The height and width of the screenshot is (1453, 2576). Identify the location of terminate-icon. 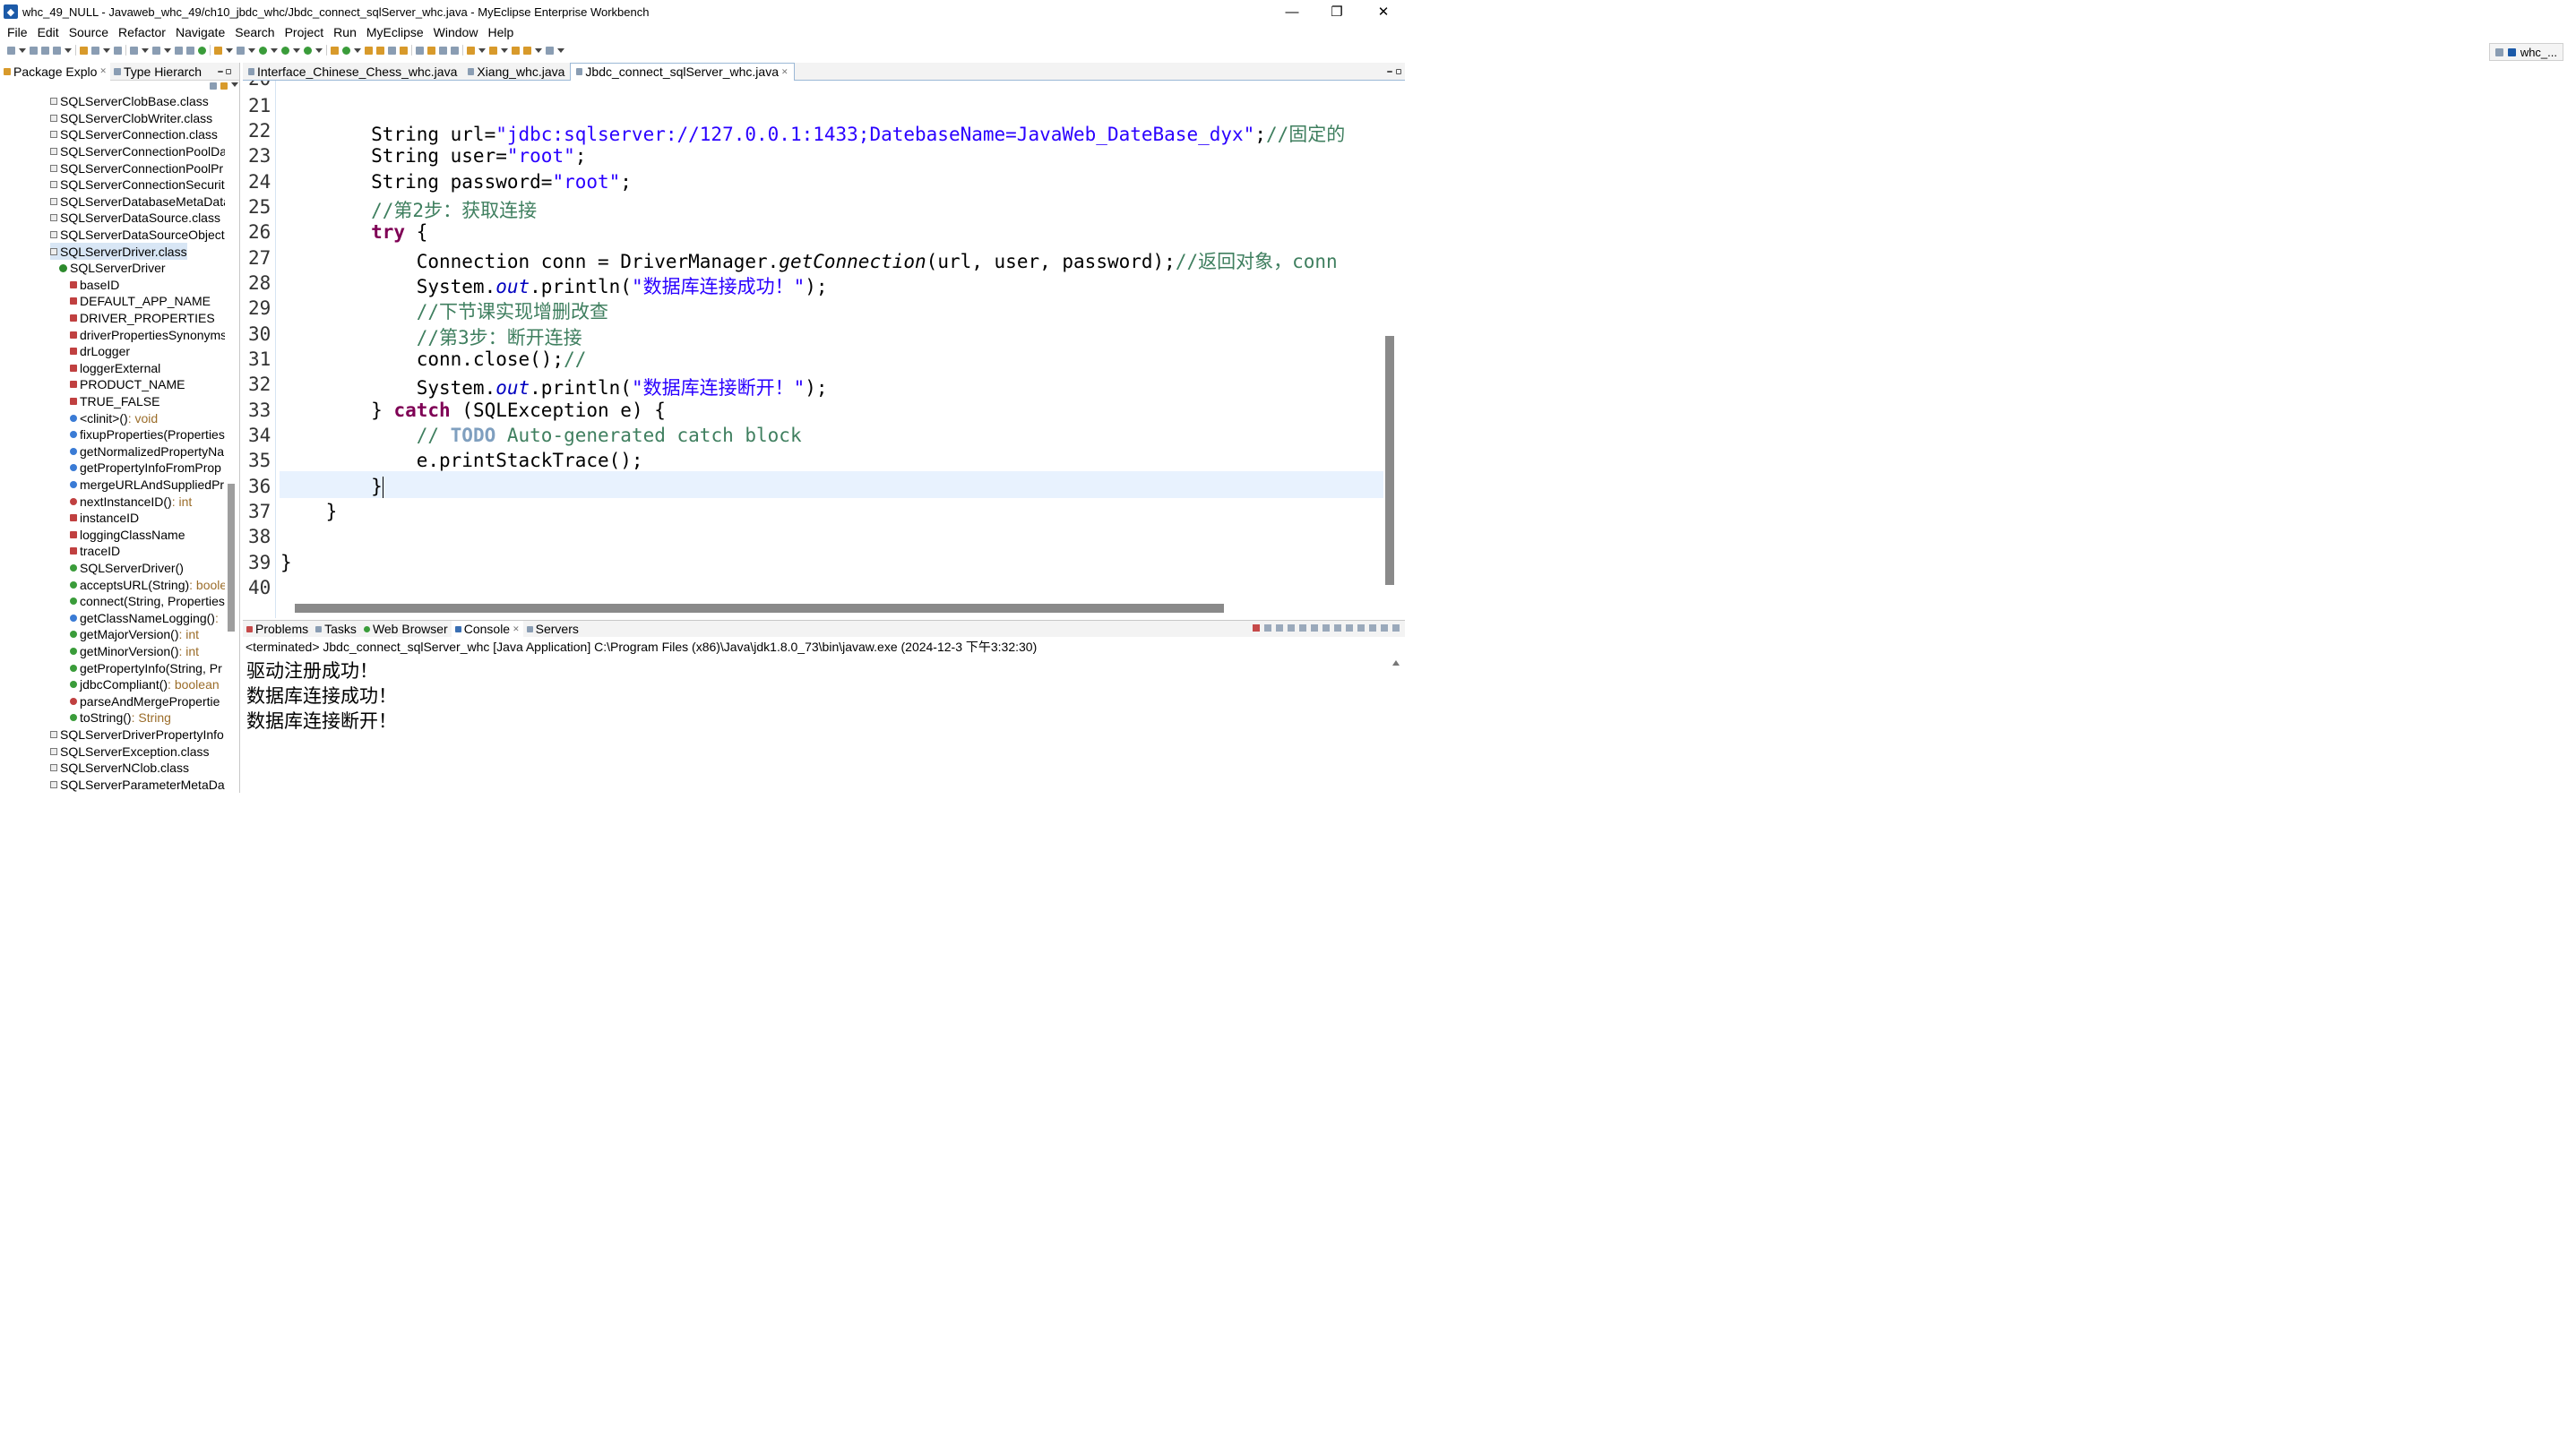
(1256, 628).